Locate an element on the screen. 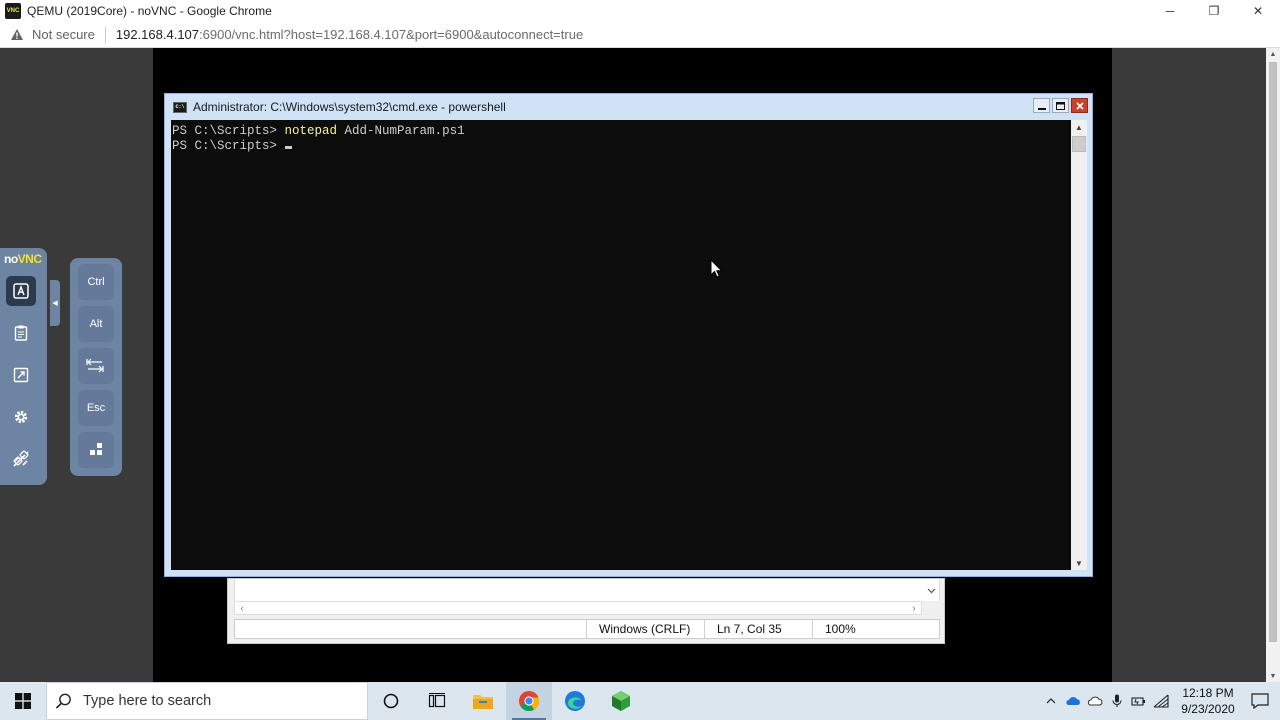  ctrl-alt-del-icon is located at coordinates (96, 449).